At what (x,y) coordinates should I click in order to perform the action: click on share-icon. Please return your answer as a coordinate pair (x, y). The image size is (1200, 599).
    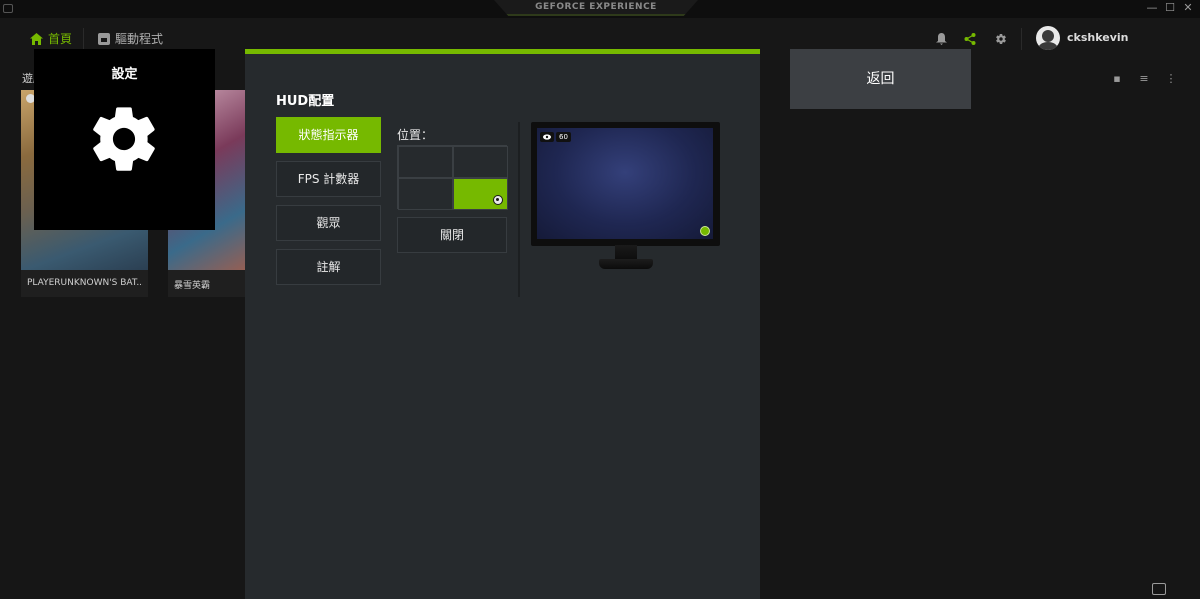
    Looking at the image, I should click on (970, 39).